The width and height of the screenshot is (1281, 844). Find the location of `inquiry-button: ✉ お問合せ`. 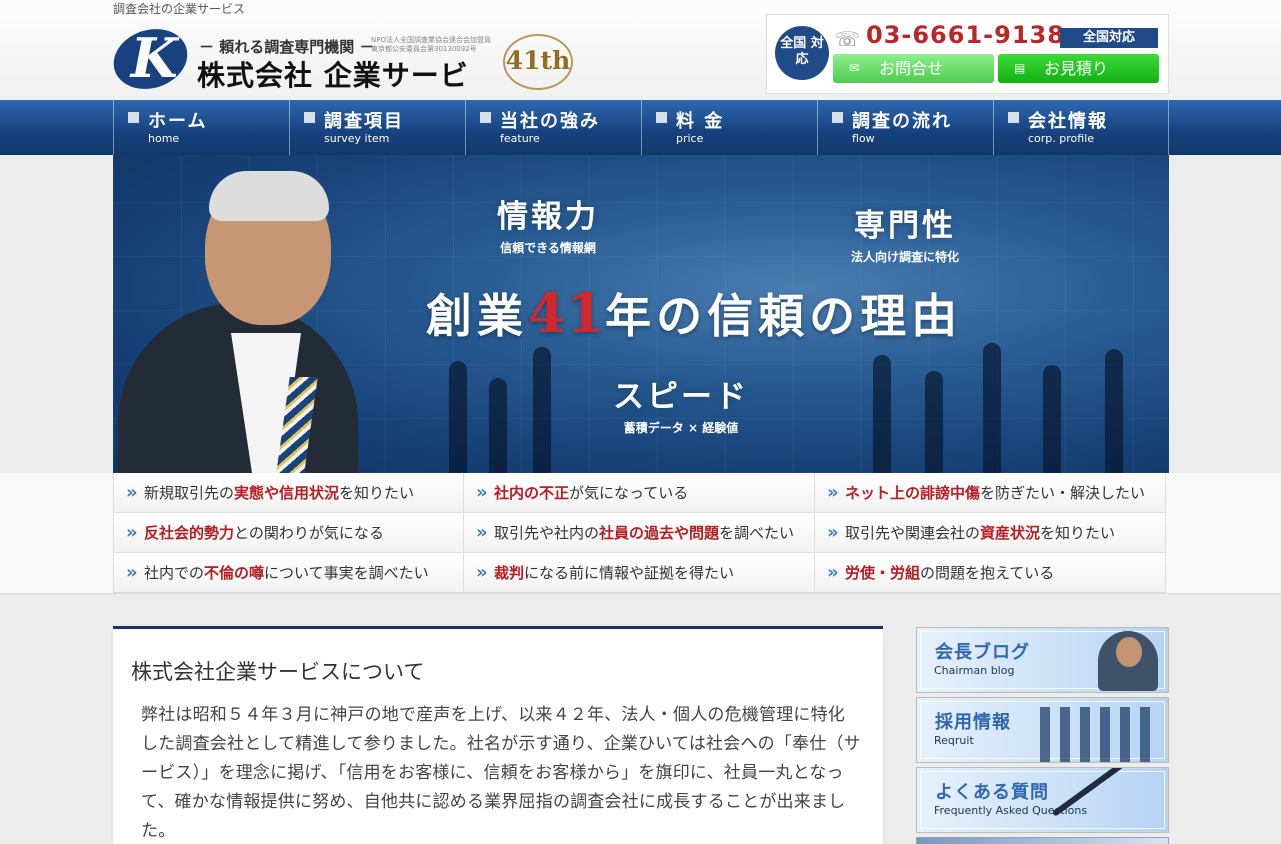

inquiry-button: ✉ お問合せ is located at coordinates (913, 68).